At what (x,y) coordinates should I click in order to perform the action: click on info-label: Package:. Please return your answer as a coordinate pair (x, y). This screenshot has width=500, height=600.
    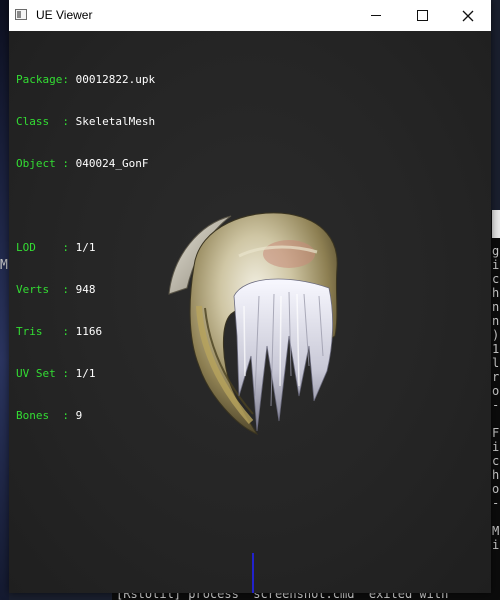
    Looking at the image, I should click on (42, 79).